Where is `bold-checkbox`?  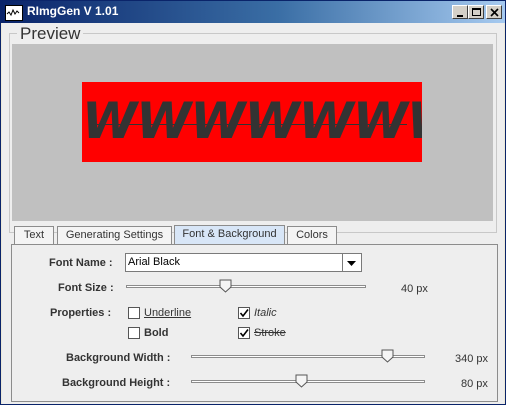 bold-checkbox is located at coordinates (134, 333).